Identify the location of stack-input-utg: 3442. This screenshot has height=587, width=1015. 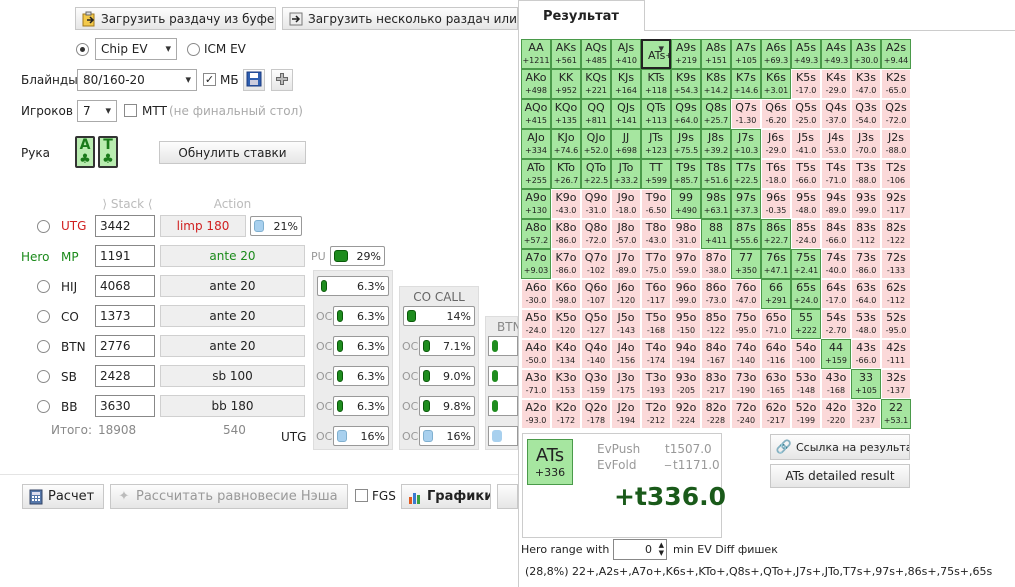
(125, 226).